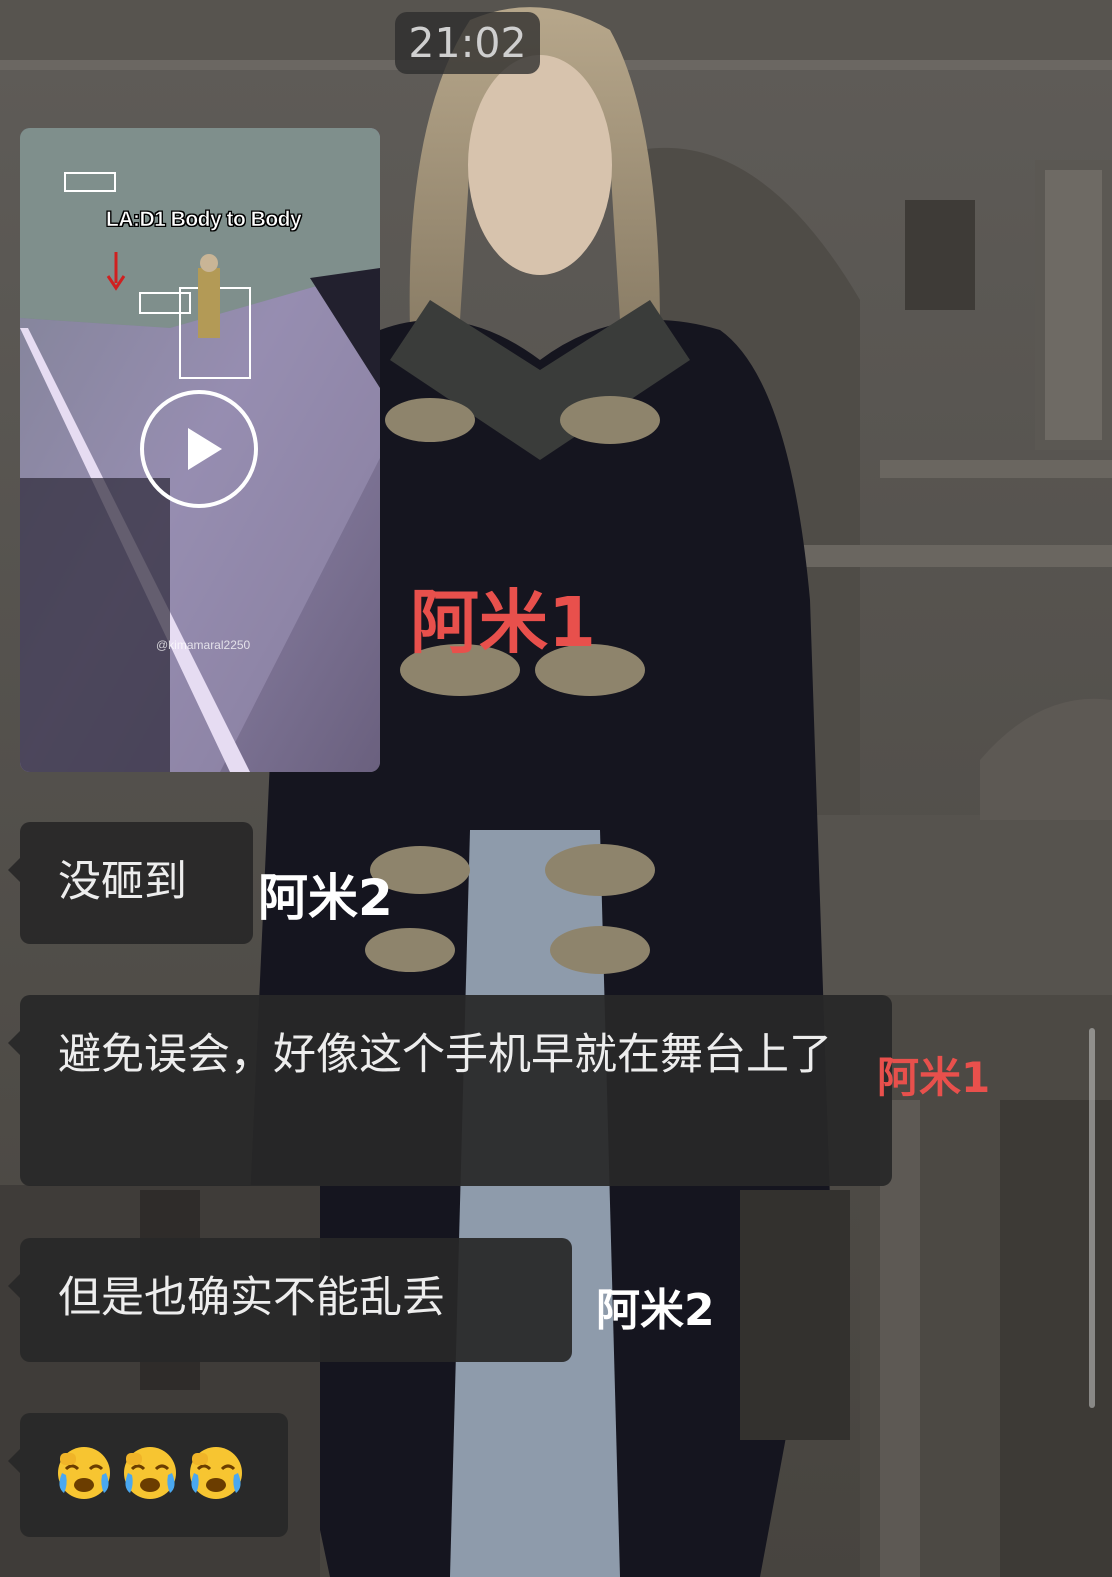 This screenshot has height=1577, width=1112. I want to click on message-text: 没砸到, so click(122, 882).